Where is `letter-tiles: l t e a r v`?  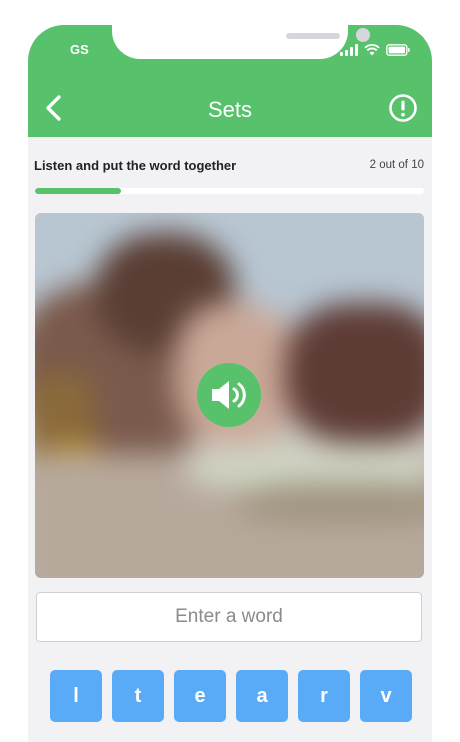 letter-tiles: l t e a r v is located at coordinates (231, 696).